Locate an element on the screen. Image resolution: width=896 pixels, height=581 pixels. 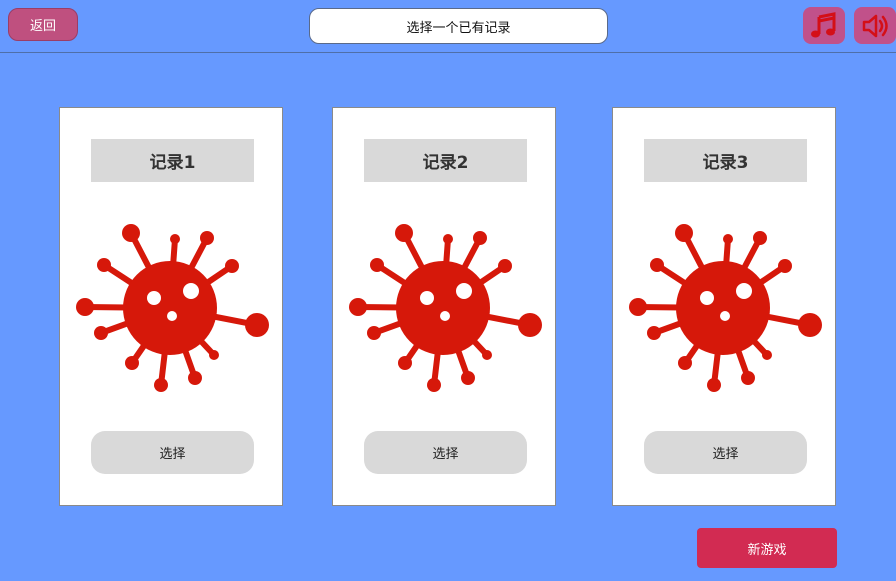
speaker-icon is located at coordinates (875, 25).